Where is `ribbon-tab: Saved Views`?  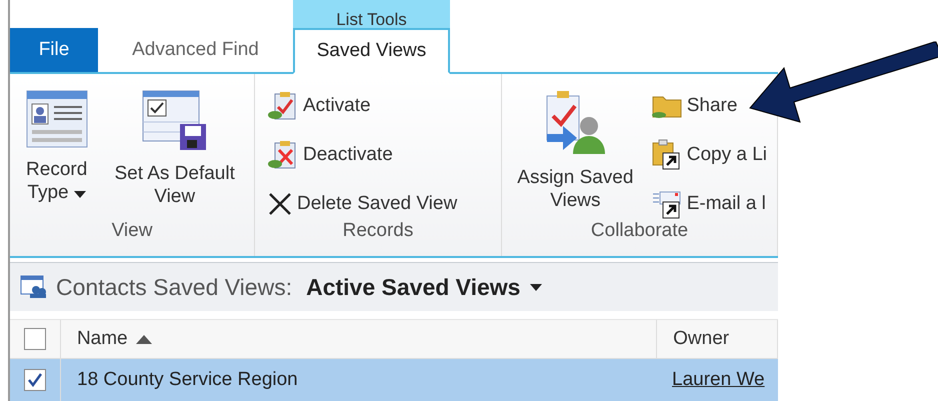
ribbon-tab: Saved Views is located at coordinates (371, 51).